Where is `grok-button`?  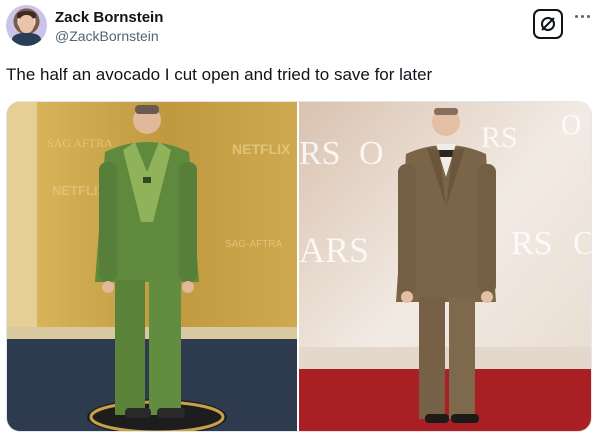 grok-button is located at coordinates (548, 24).